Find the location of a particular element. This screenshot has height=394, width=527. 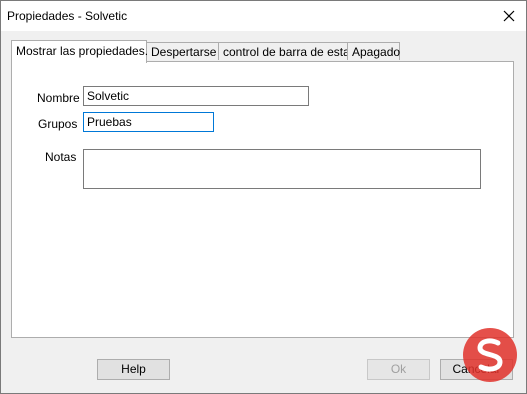

close-icon is located at coordinates (509, 16).